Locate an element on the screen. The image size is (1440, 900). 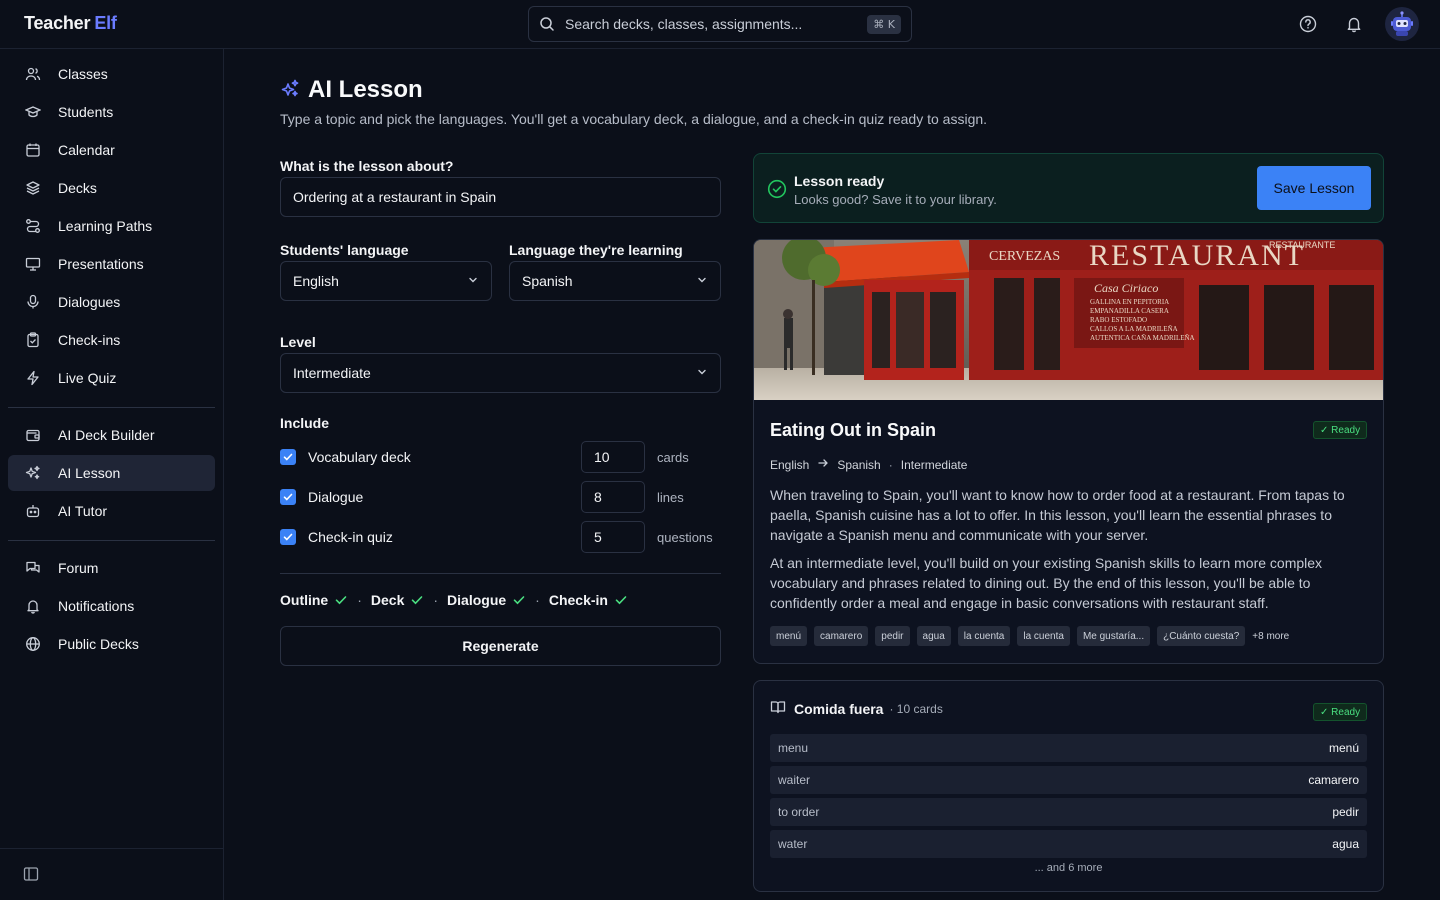
sidebar-item-label: Students is located at coordinates (86, 112).